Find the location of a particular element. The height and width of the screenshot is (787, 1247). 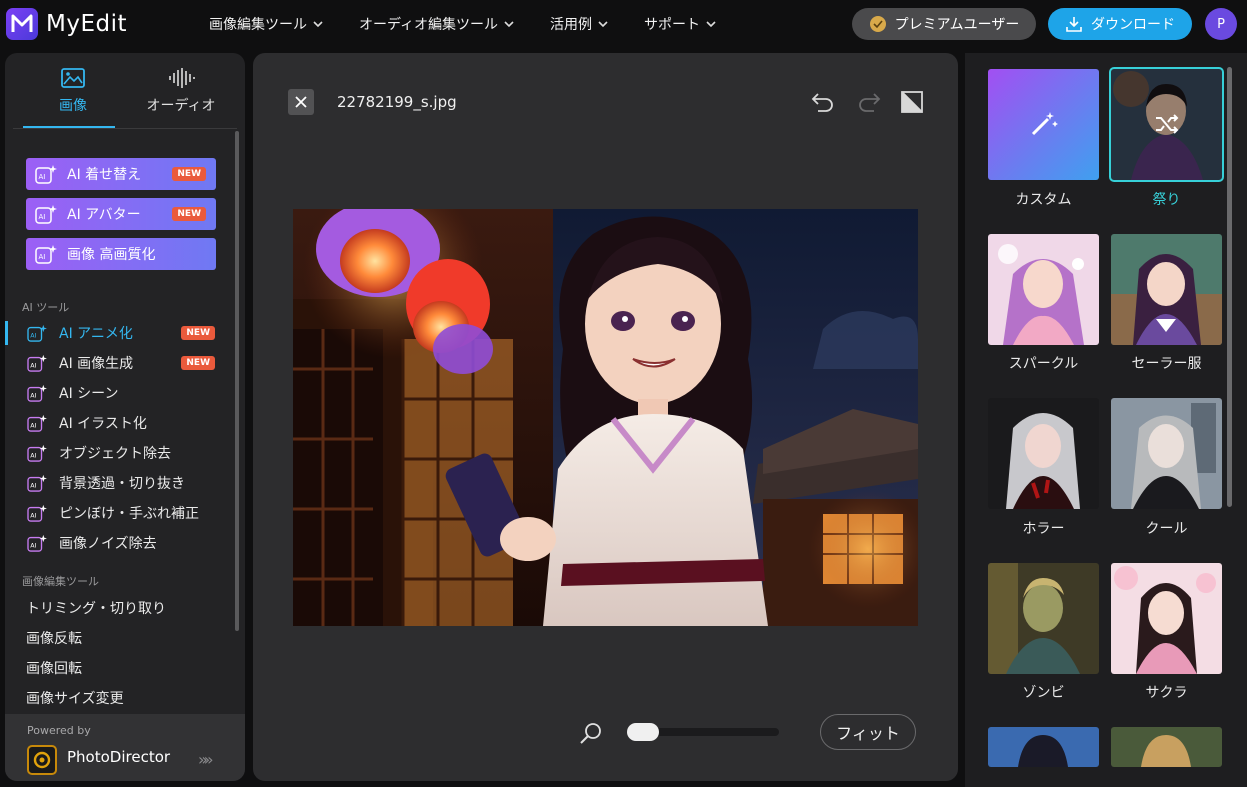

style-card-matsuri is located at coordinates (1166, 124).